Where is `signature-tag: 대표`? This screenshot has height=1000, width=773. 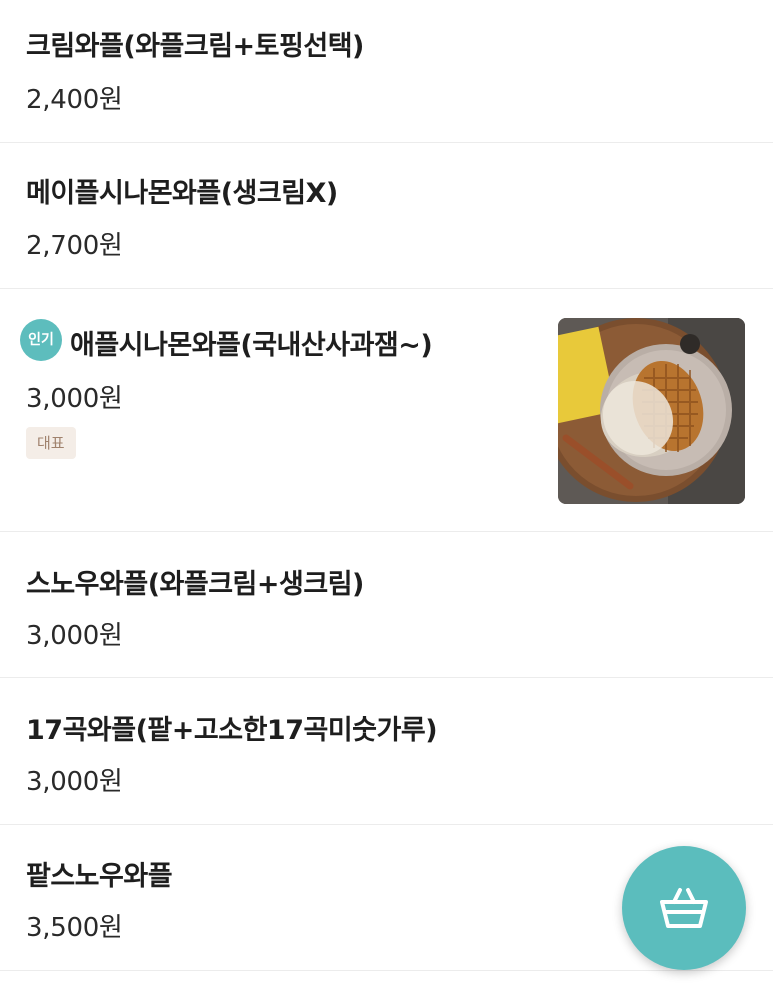
signature-tag: 대표 is located at coordinates (51, 443).